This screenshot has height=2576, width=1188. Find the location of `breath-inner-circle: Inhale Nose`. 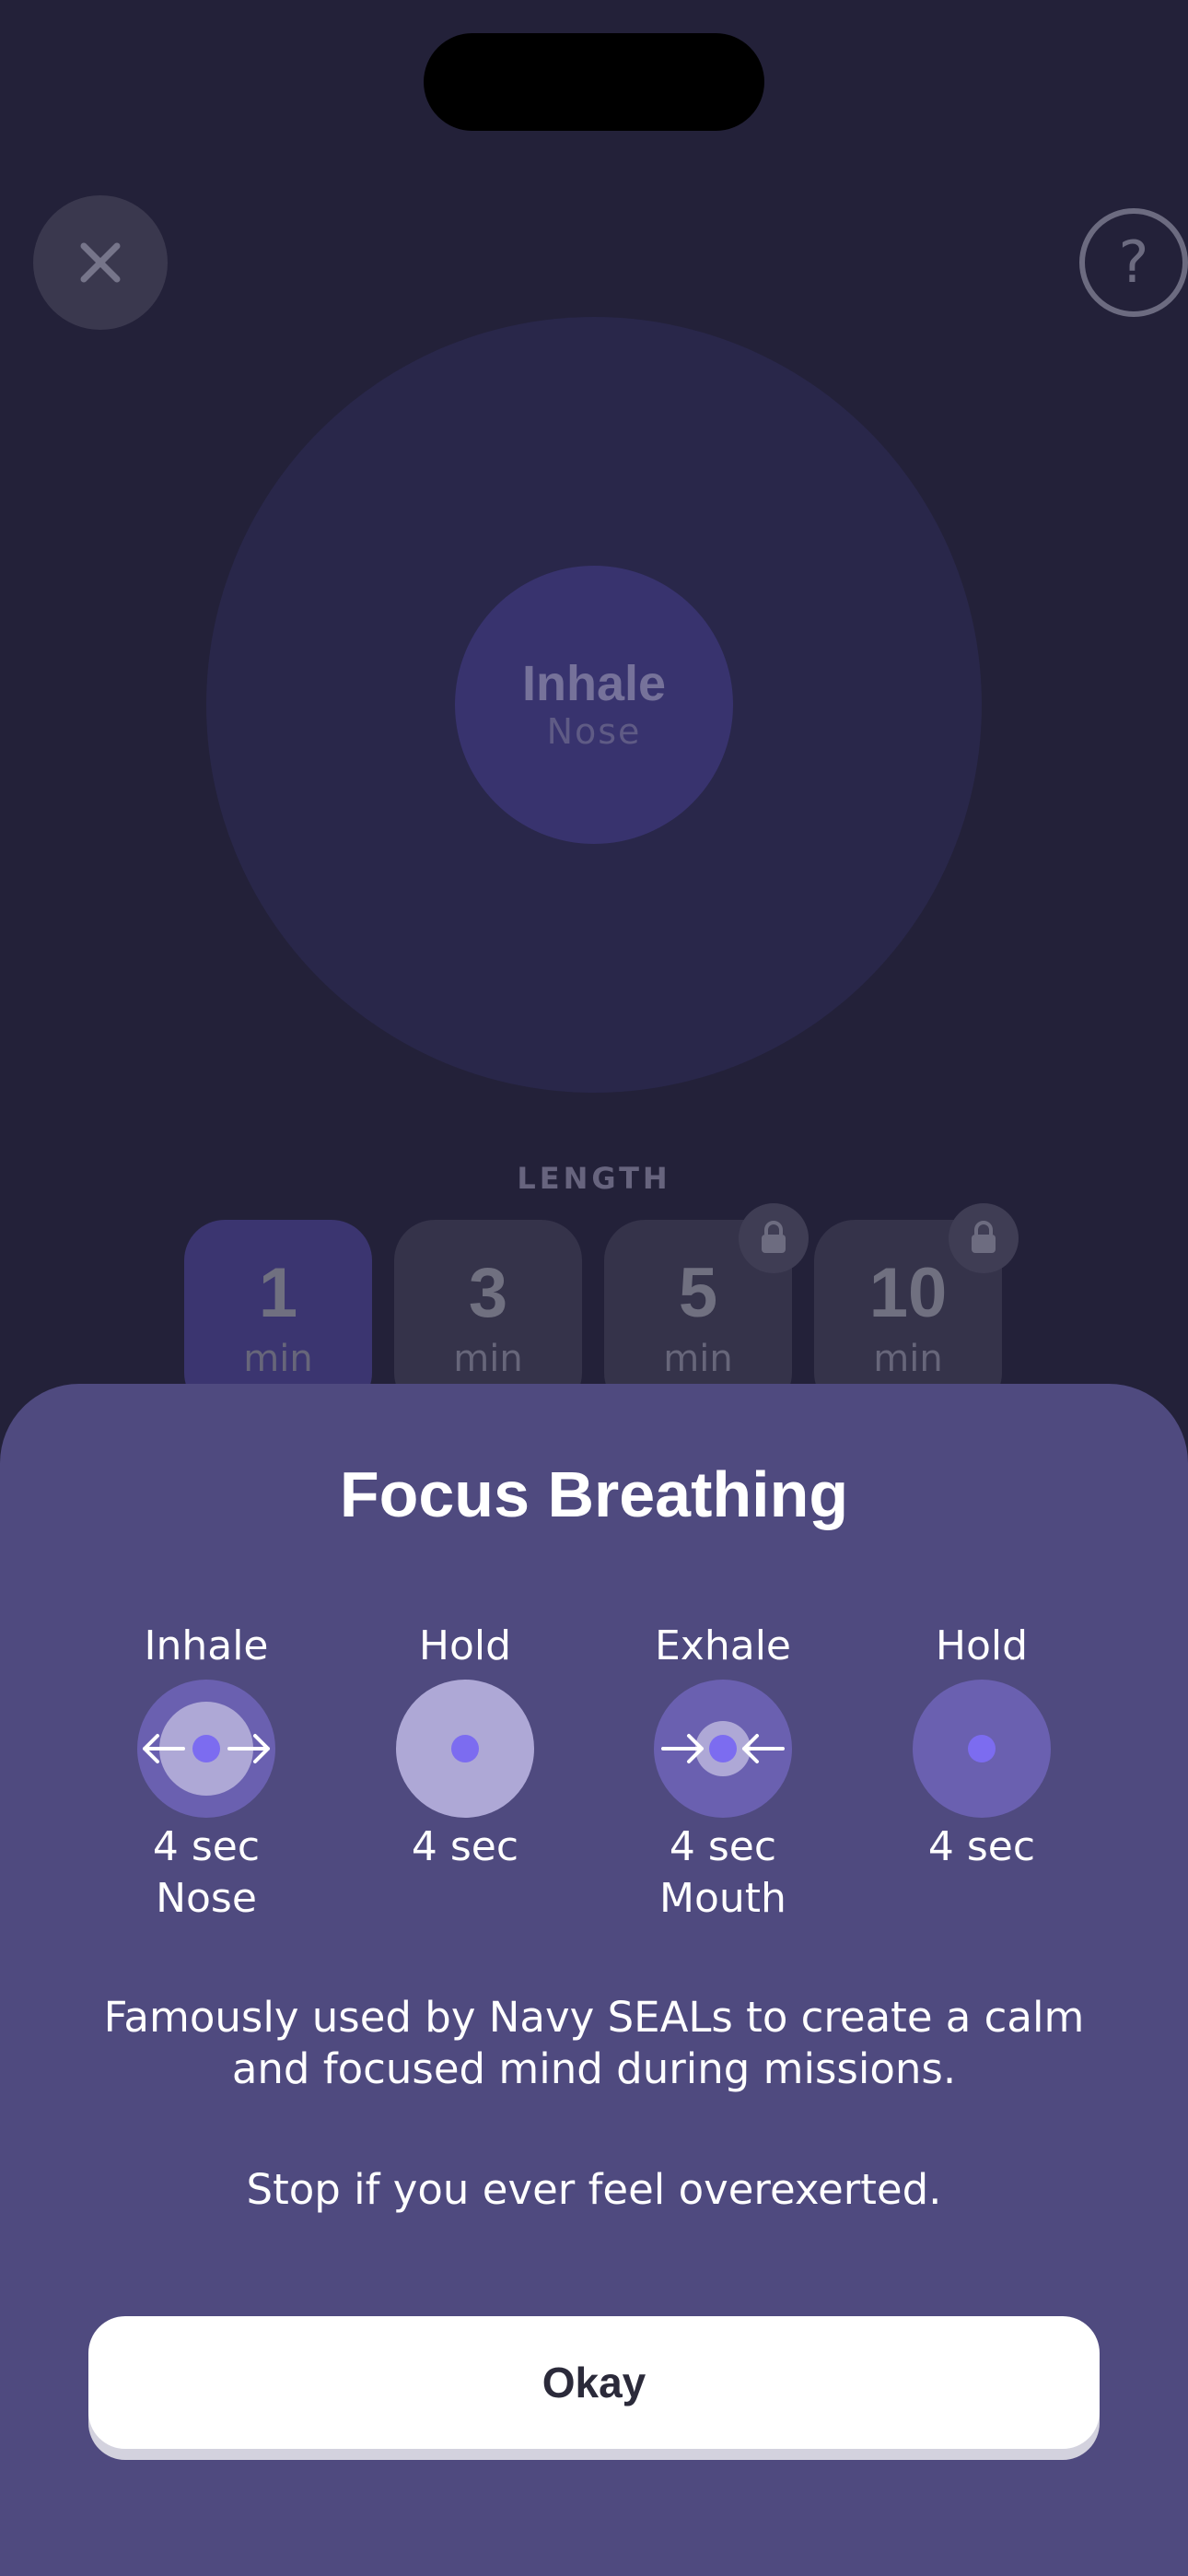

breath-inner-circle: Inhale Nose is located at coordinates (594, 705).